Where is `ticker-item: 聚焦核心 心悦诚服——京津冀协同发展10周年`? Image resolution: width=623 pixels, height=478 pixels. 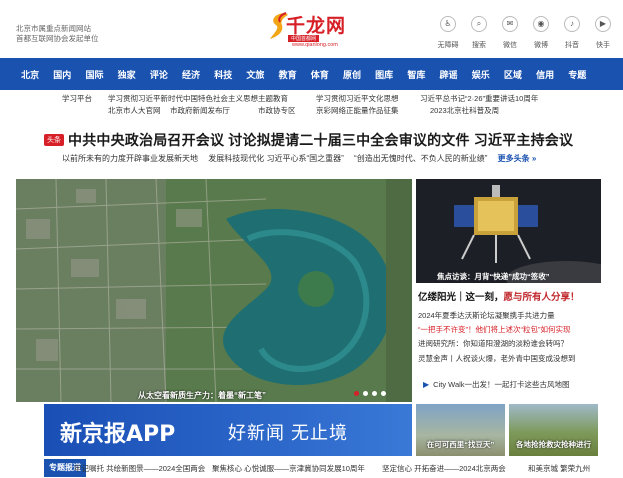 ticker-item: 聚焦核心 心悦诚服——京津冀协同发展10周年 is located at coordinates (288, 468).